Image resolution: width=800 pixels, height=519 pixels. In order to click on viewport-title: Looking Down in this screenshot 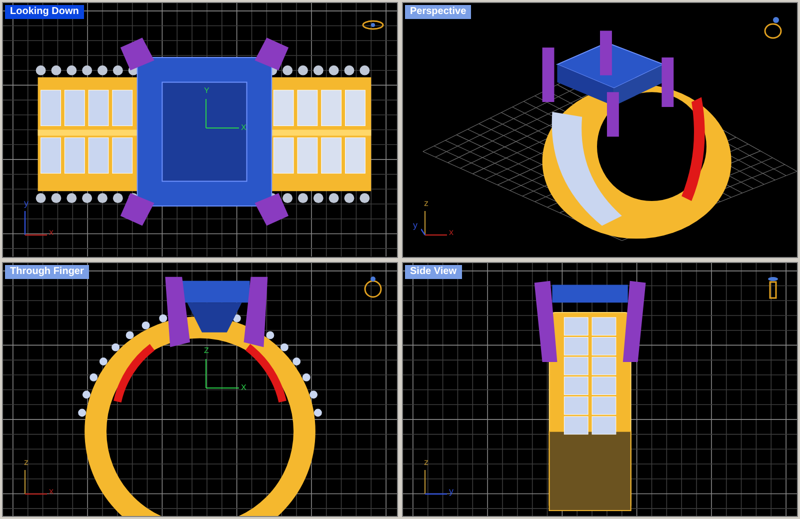, I will do `click(44, 12)`.